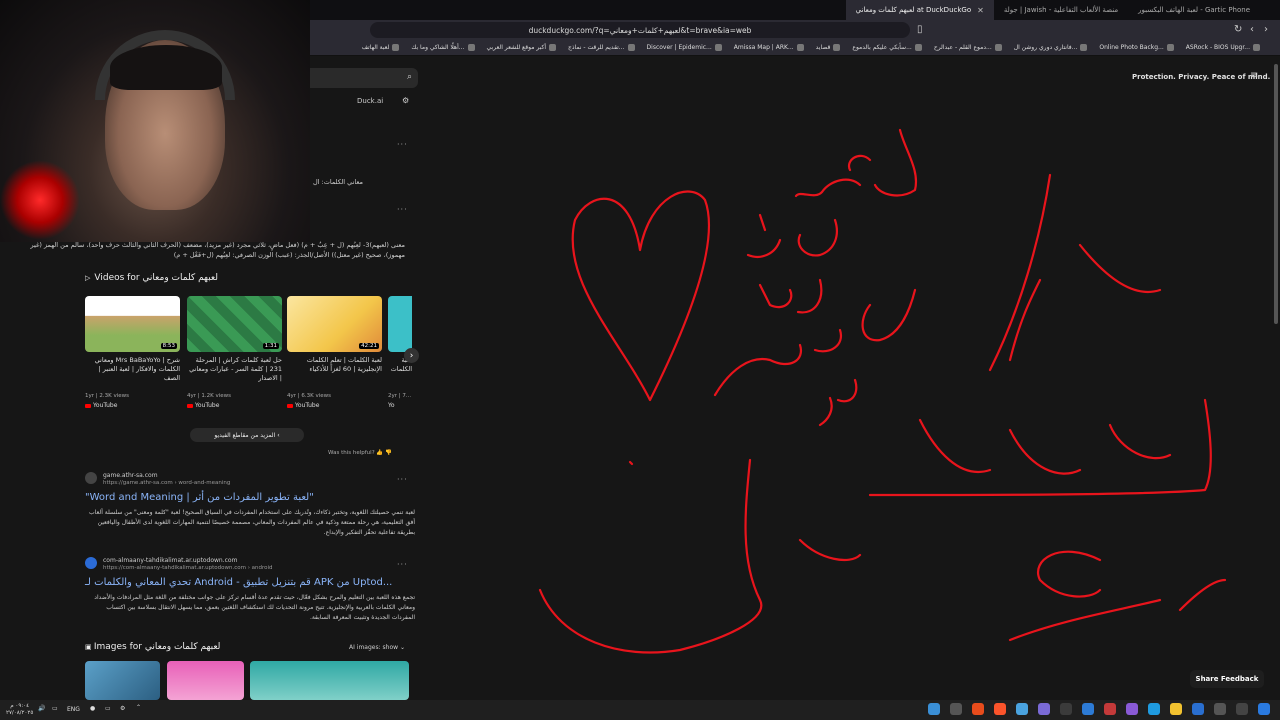 Image resolution: width=1280 pixels, height=720 pixels. What do you see at coordinates (55, 708) in the screenshot?
I see `network-icon: ▭` at bounding box center [55, 708].